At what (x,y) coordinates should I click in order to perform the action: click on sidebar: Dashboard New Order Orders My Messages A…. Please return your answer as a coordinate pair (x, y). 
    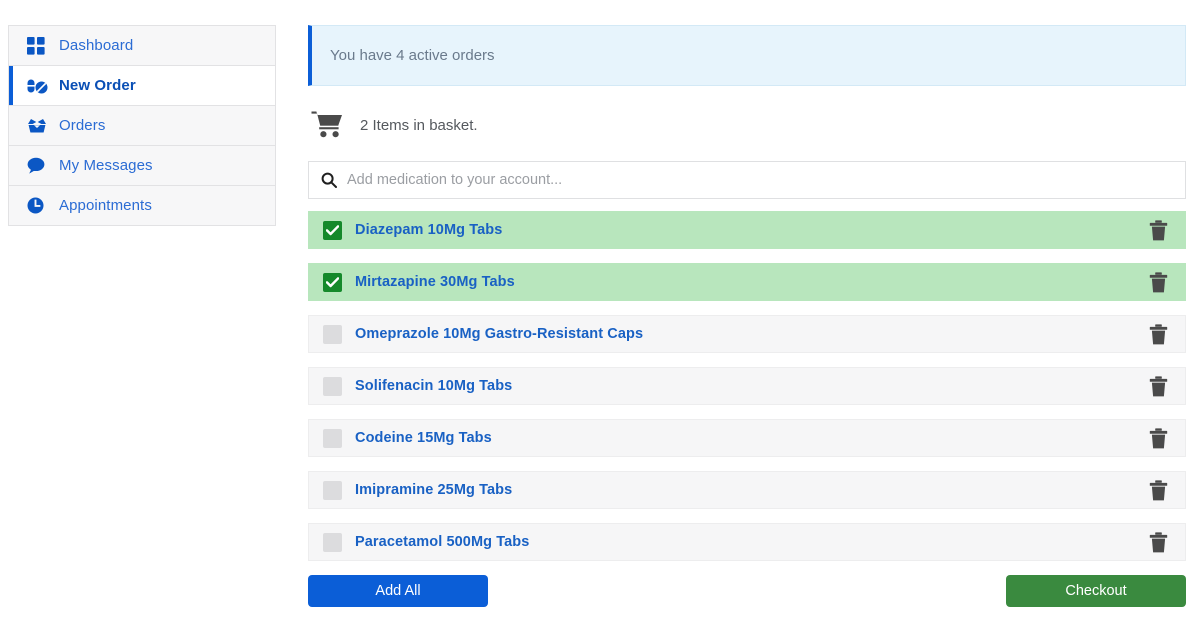
    Looking at the image, I should click on (142, 125).